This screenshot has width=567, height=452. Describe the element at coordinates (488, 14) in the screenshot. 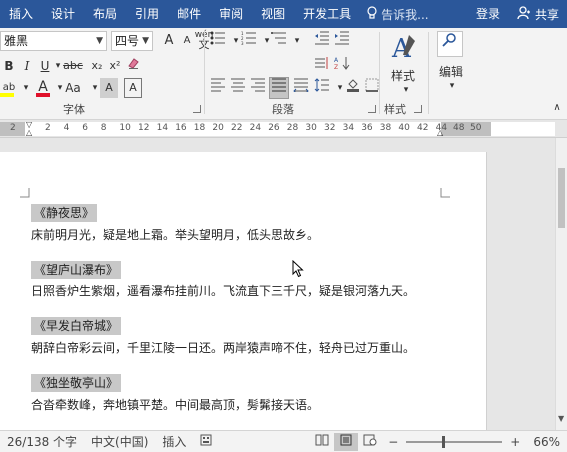

I see `login-link: 登录` at that location.